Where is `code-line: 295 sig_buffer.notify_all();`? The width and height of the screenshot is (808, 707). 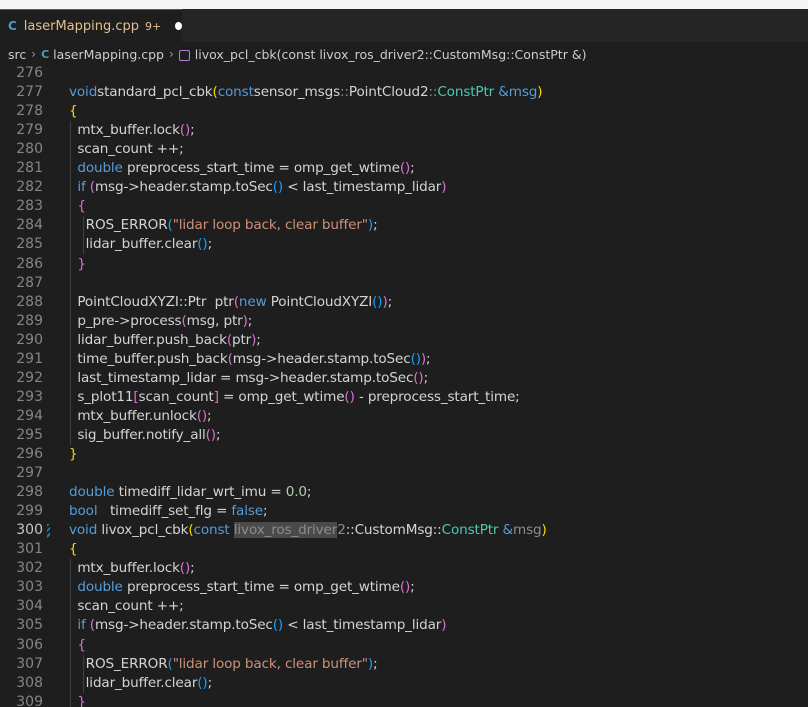
code-line: 295 sig_buffer.notify_all(); is located at coordinates (404, 435).